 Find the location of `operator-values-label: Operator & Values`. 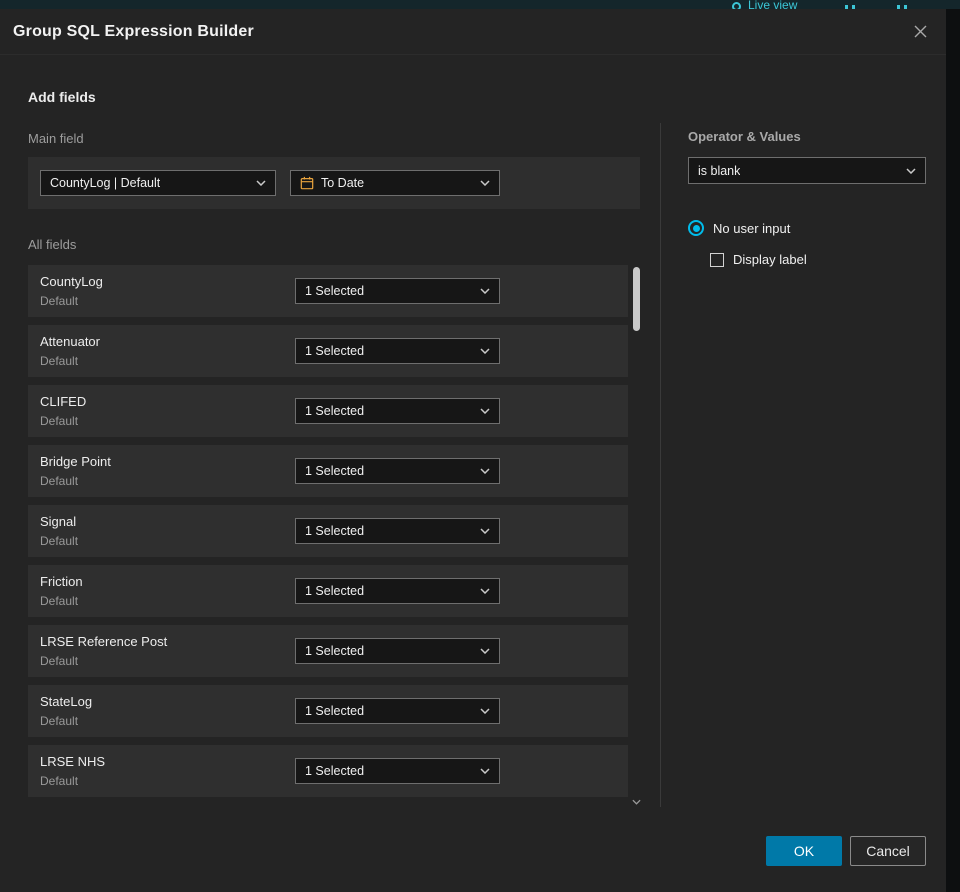

operator-values-label: Operator & Values is located at coordinates (744, 136).